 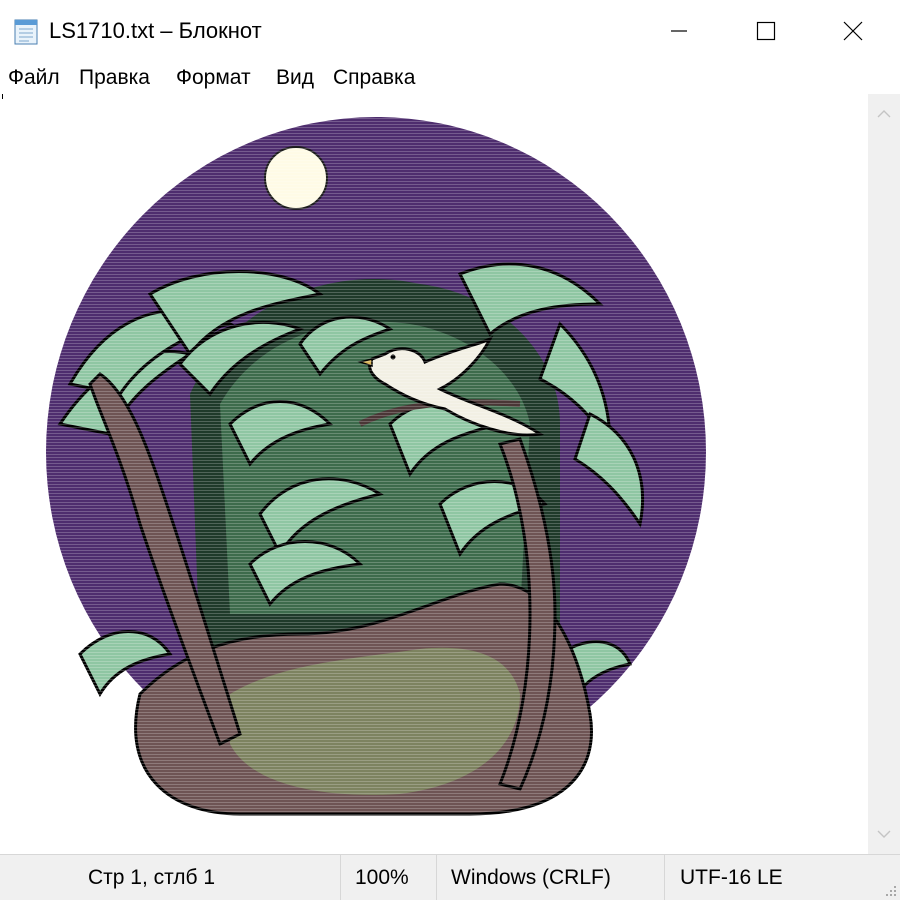 What do you see at coordinates (450, 78) in the screenshot?
I see `menu-bar: Файл Правка Формат Вид Справка` at bounding box center [450, 78].